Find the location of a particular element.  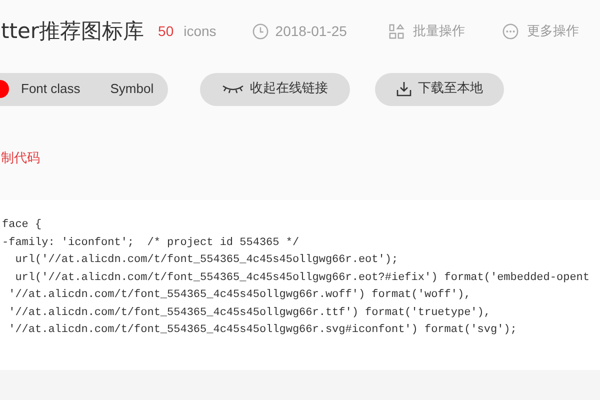

grid-icon is located at coordinates (396, 31).